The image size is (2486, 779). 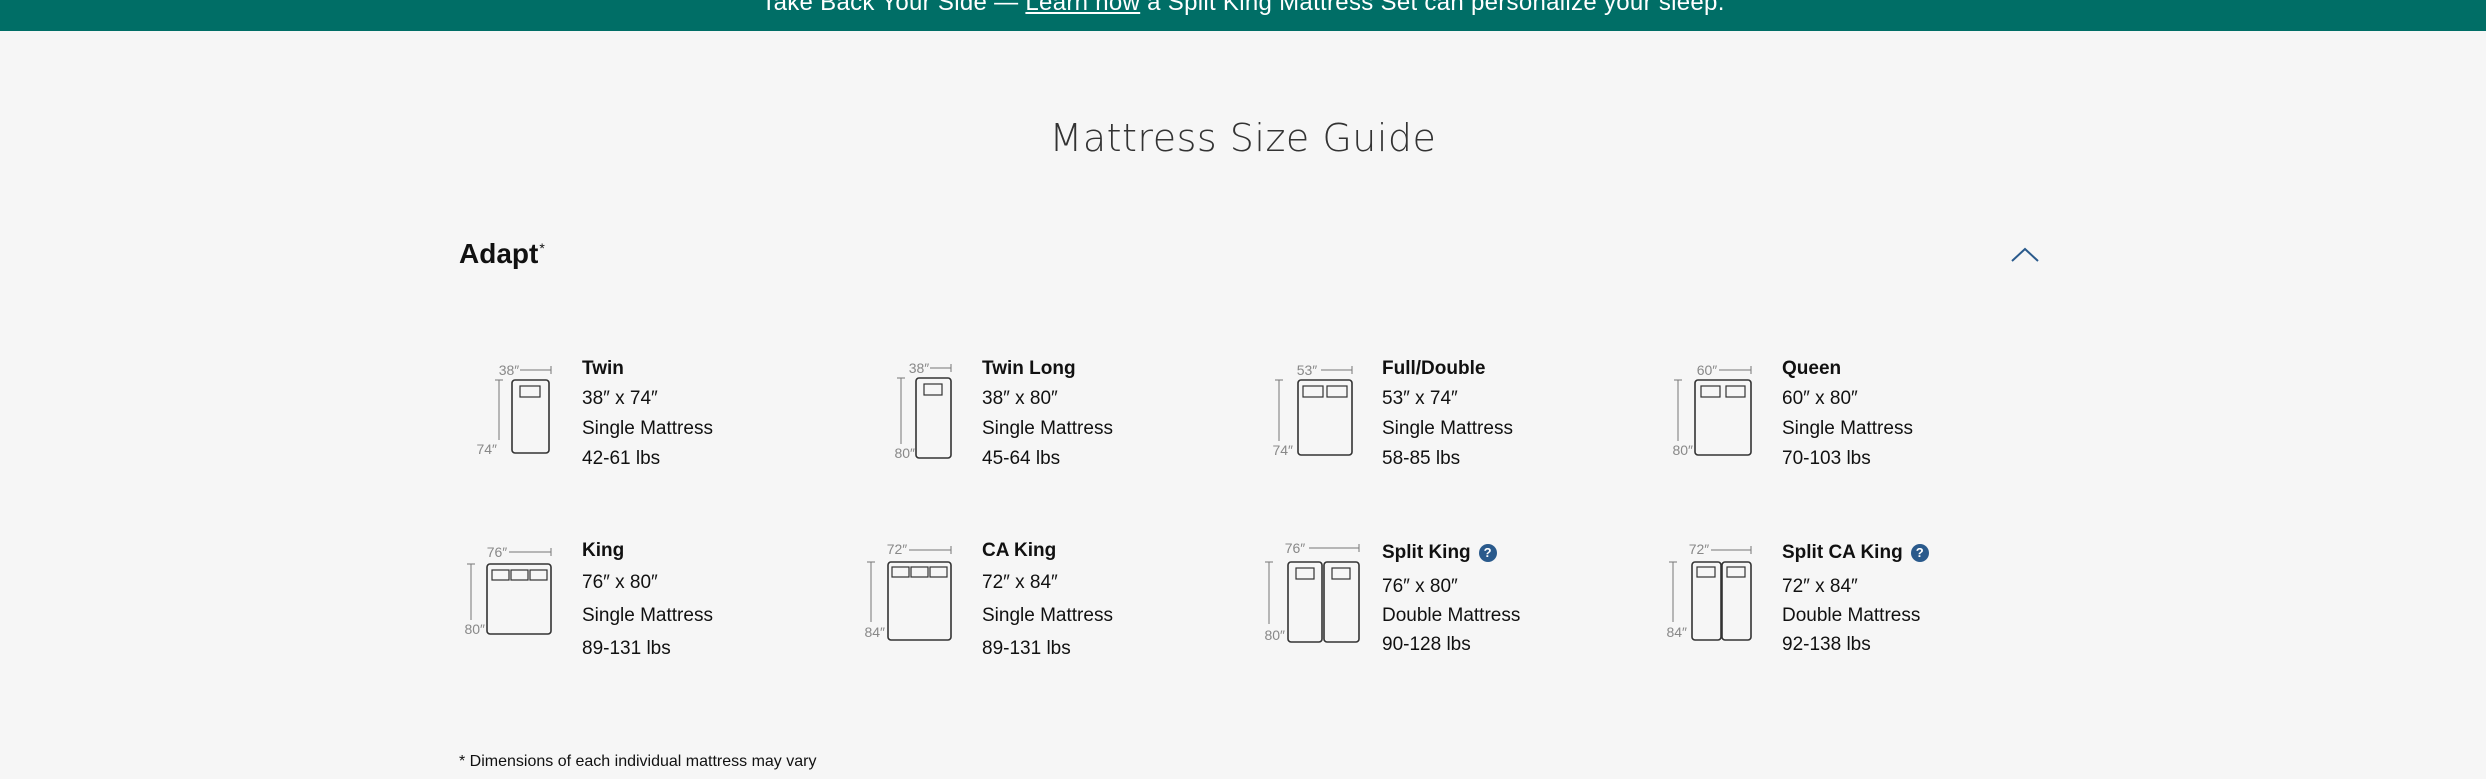 I want to click on size-dimensions: 38″ x 74″, so click(x=620, y=398).